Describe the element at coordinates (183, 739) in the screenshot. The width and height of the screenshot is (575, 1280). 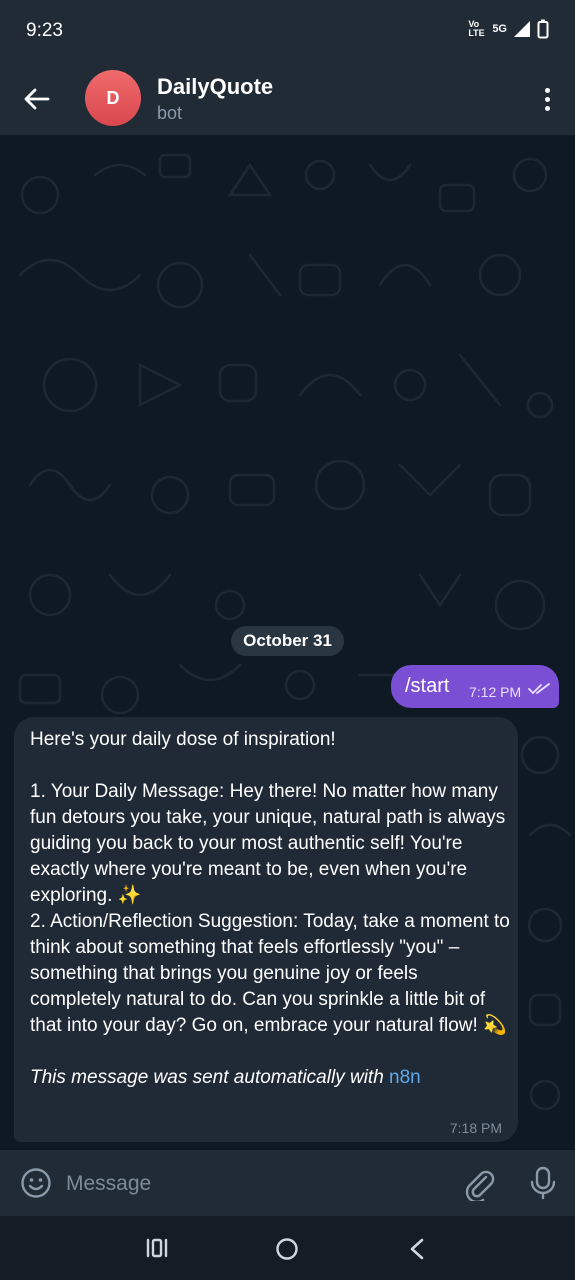
I see `message-intro: Here's your daily dose of inspiration!` at that location.